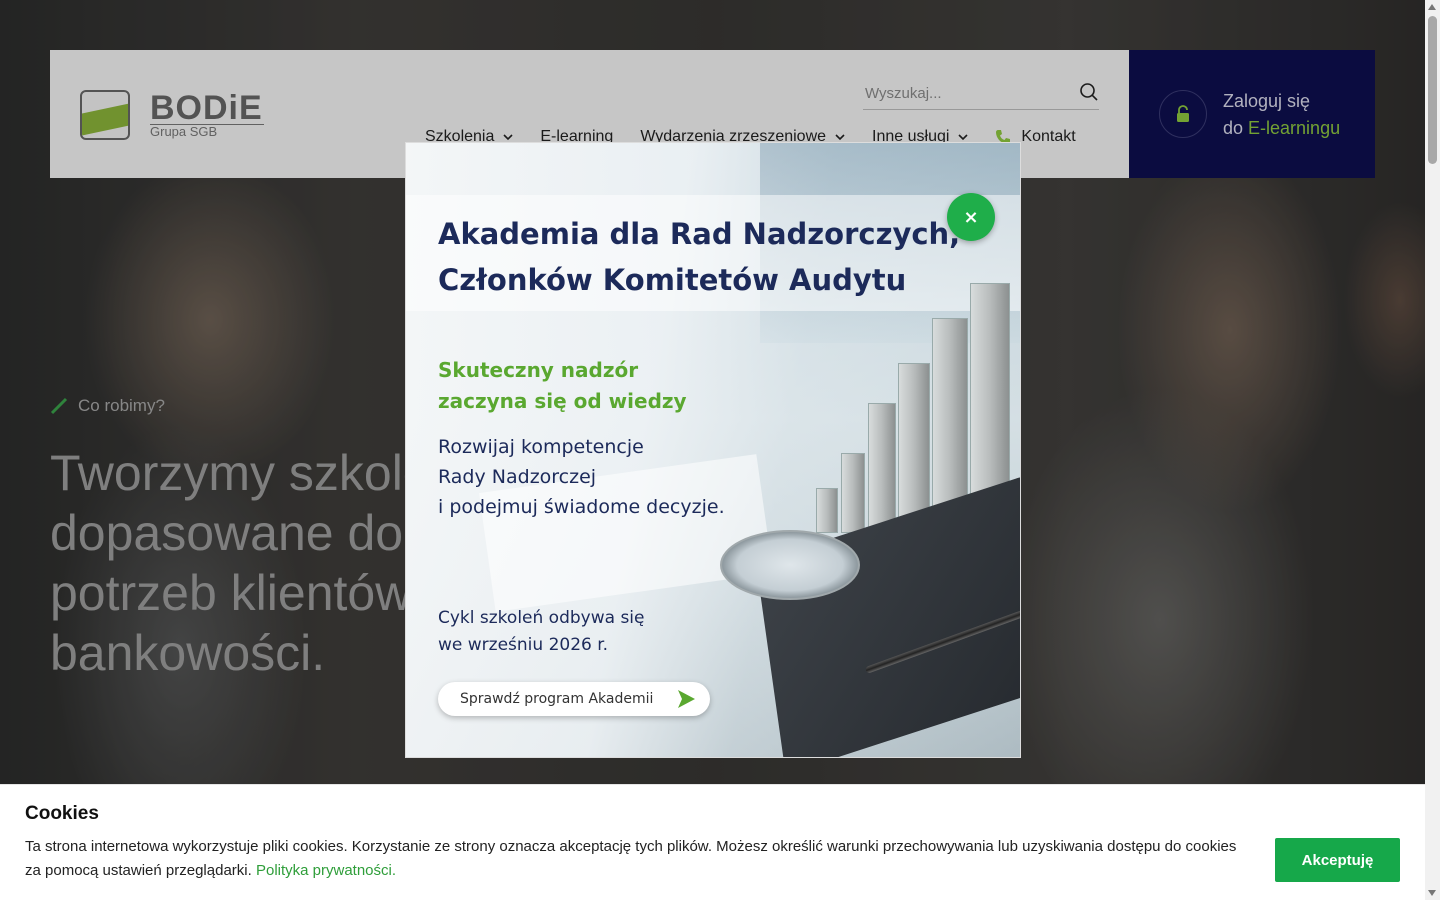  What do you see at coordinates (562, 386) in the screenshot?
I see `modal-tagline: Skuteczny nadzór zaczyna się od wiedzy` at bounding box center [562, 386].